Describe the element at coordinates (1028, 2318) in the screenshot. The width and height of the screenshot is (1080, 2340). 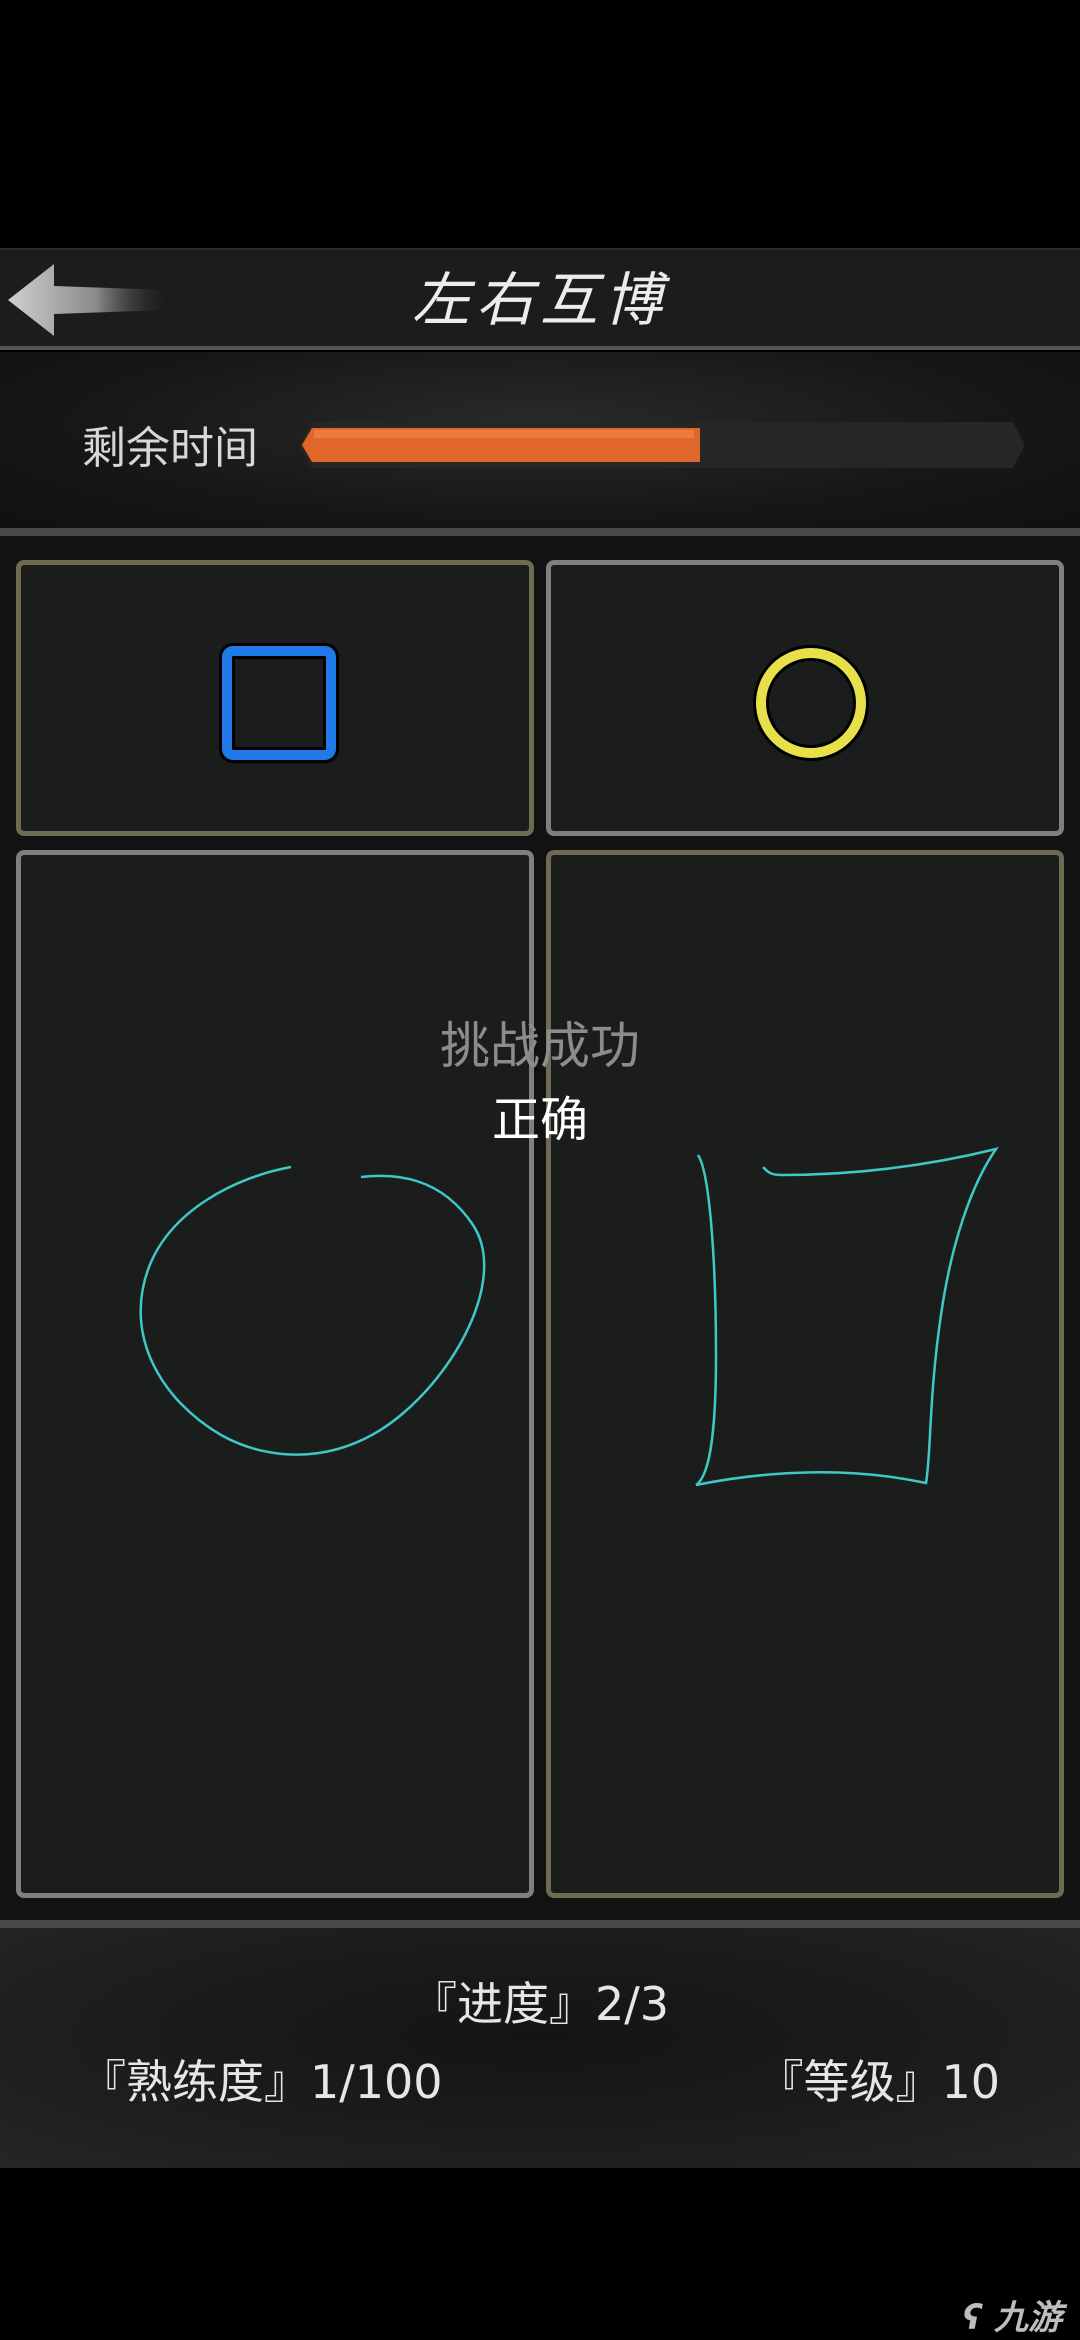
I see `watermark-text: 九游` at that location.